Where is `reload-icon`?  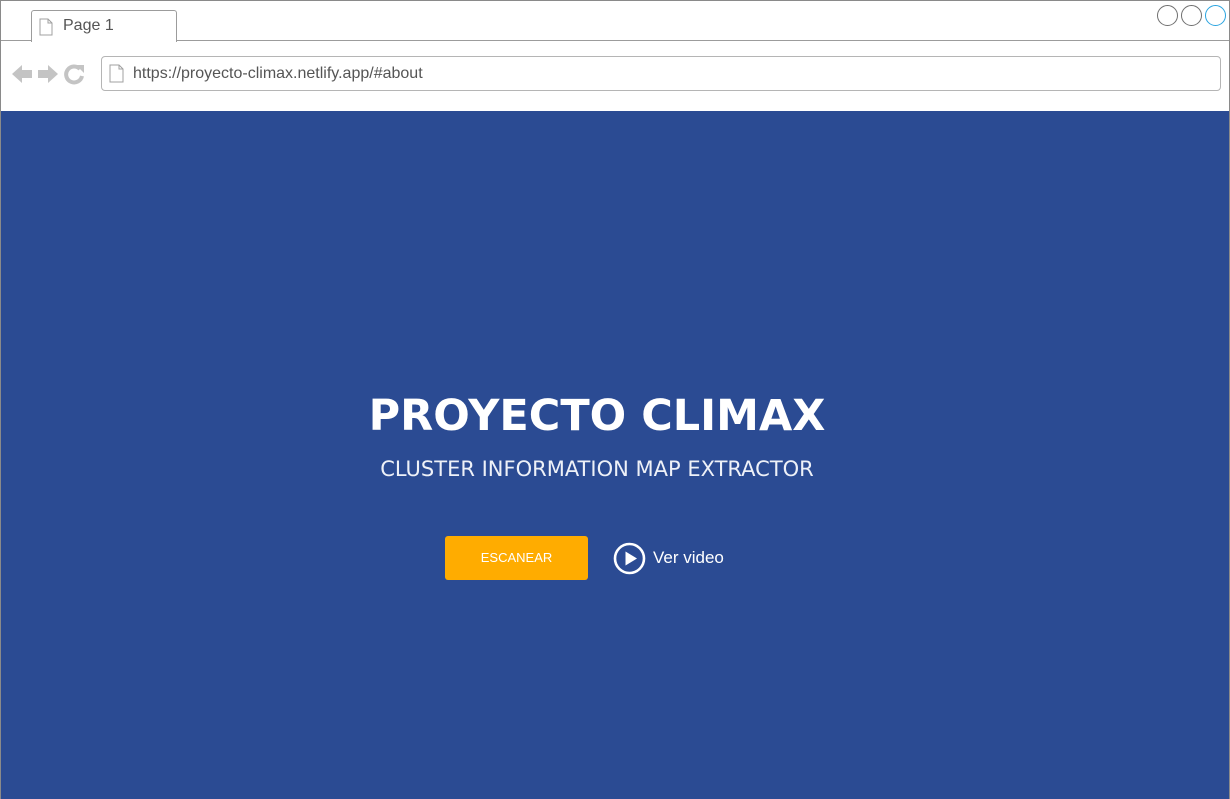
reload-icon is located at coordinates (74, 74).